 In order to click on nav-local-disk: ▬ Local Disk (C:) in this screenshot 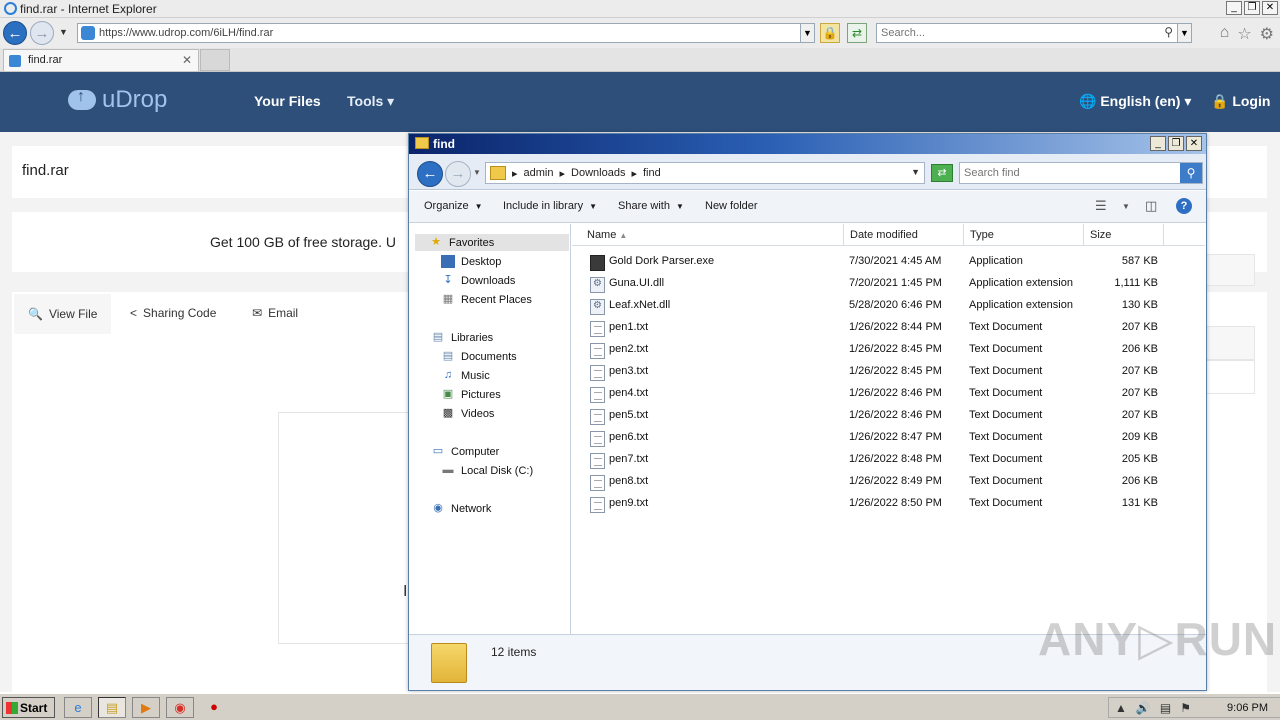, I will do `click(487, 470)`.